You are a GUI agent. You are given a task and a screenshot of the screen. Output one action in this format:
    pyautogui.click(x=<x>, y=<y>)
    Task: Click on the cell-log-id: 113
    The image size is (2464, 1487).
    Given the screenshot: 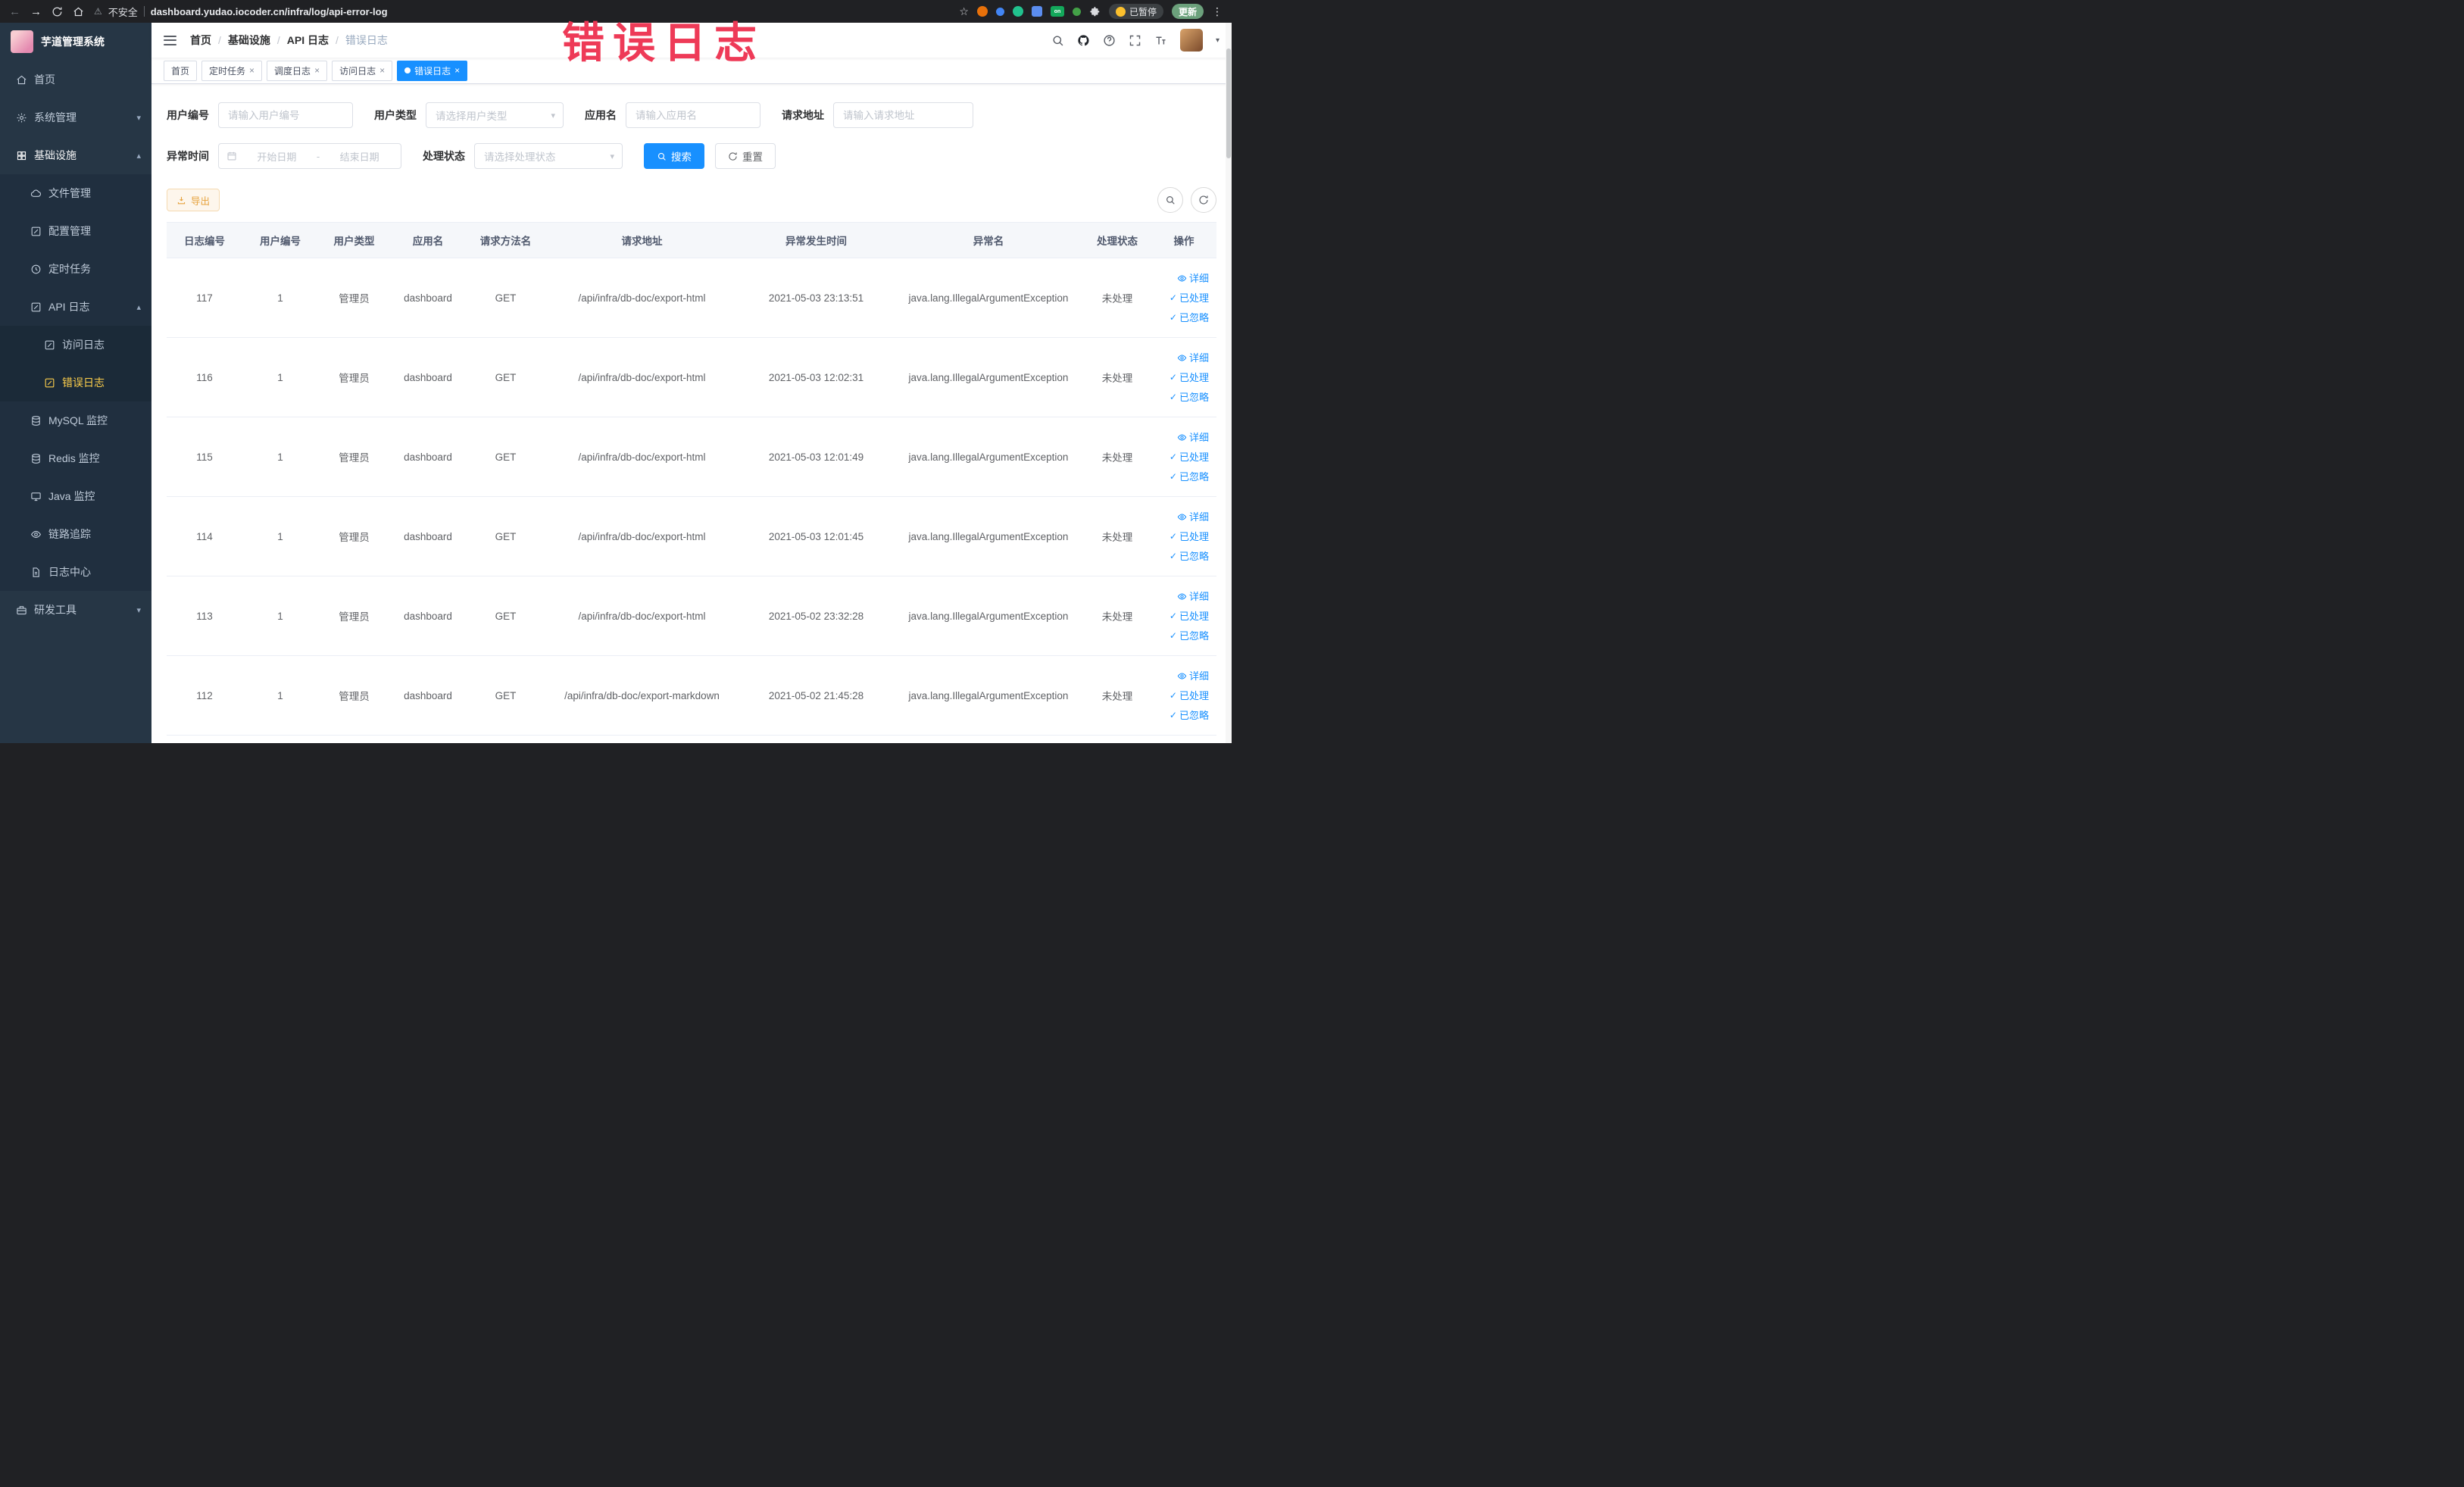 What is the action you would take?
    pyautogui.click(x=204, y=616)
    